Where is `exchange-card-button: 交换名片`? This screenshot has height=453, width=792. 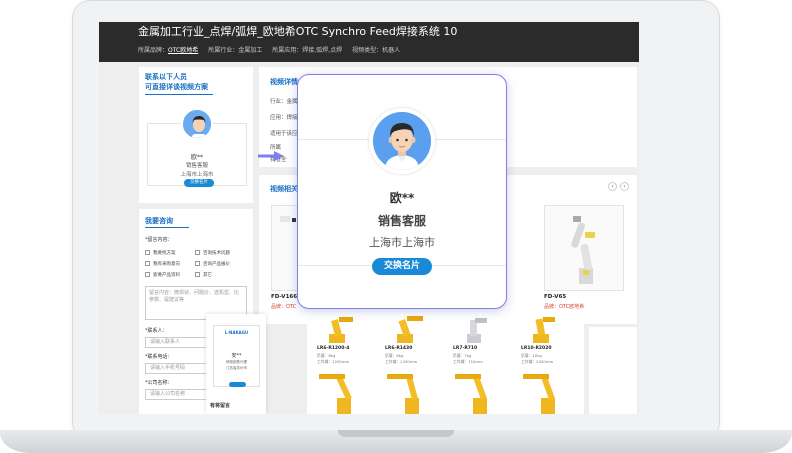
exchange-card-button: 交换名片 is located at coordinates (199, 183).